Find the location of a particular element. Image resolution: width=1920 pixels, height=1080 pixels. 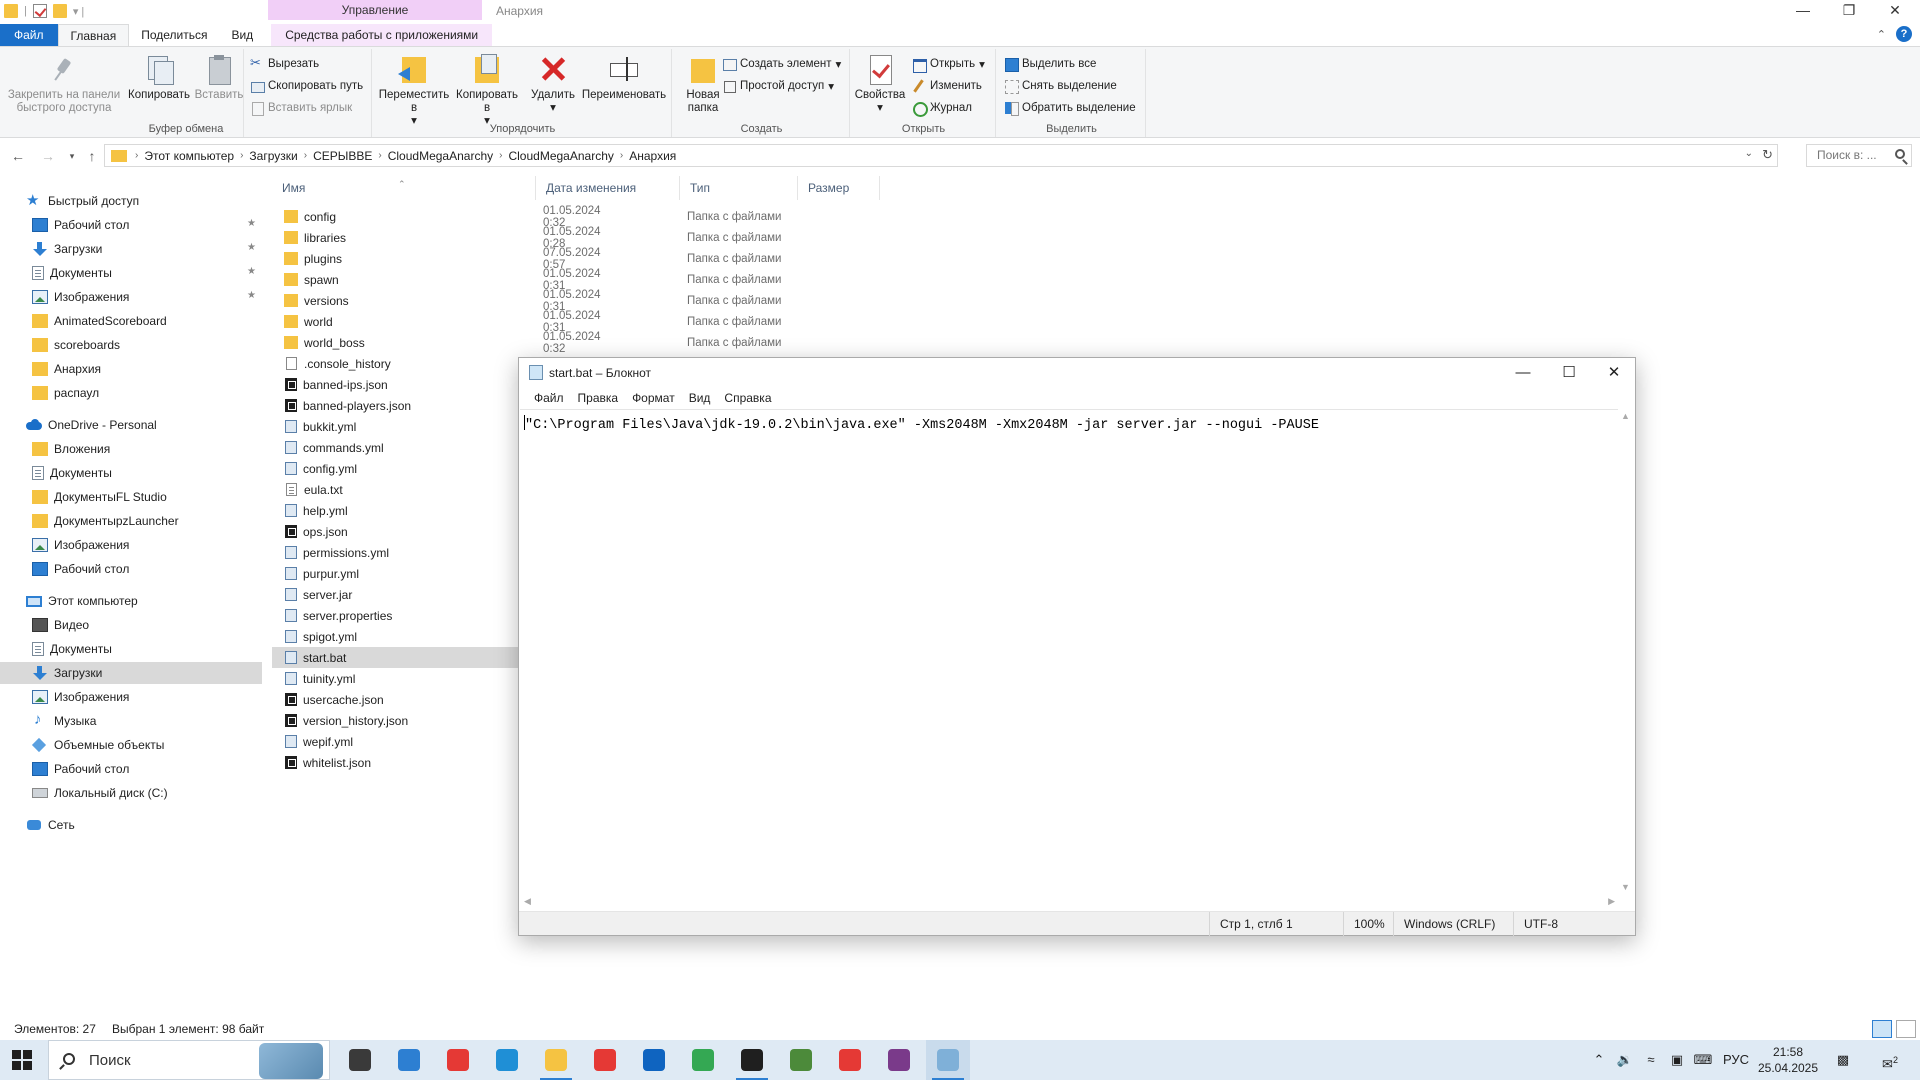

new-item-button: Создать элемент ▾ is located at coordinates (781, 64).